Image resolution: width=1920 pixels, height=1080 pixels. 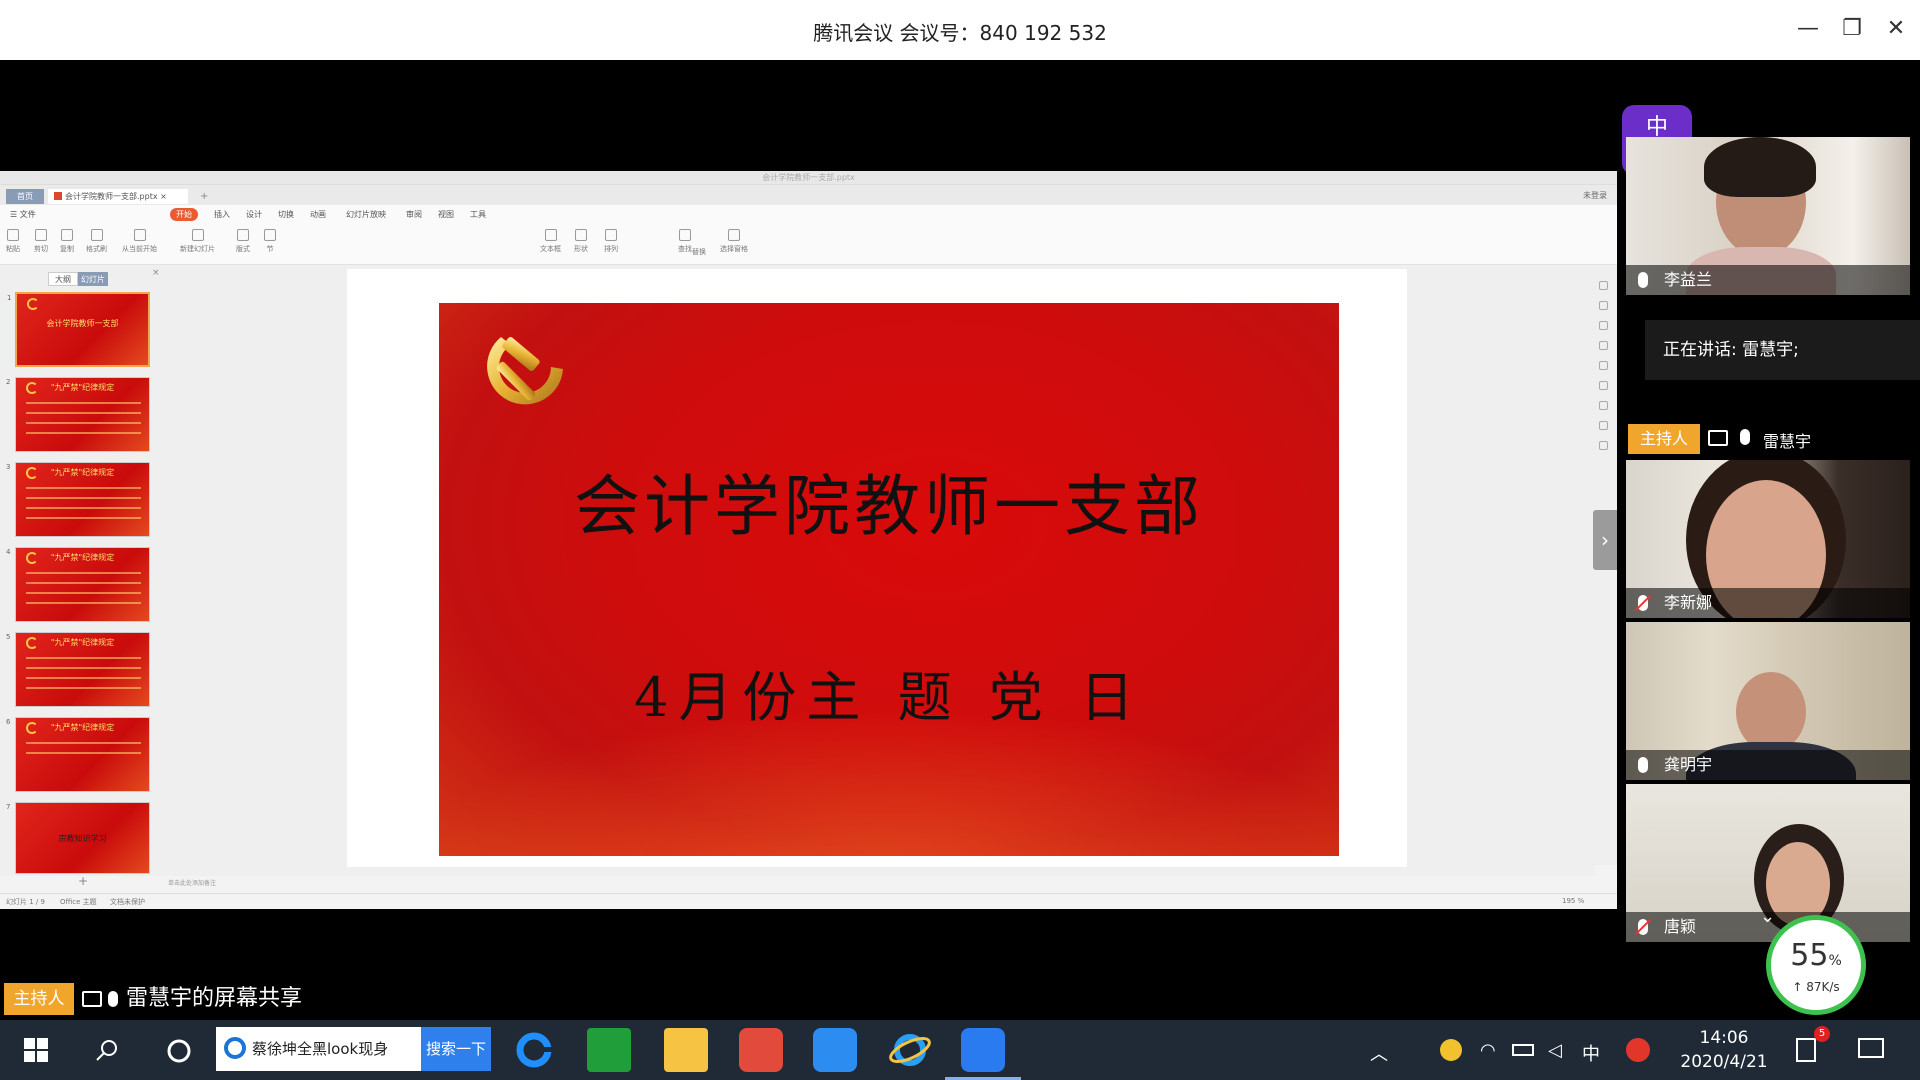 I want to click on ribbon-label: 新建幻灯片, so click(x=197, y=249).